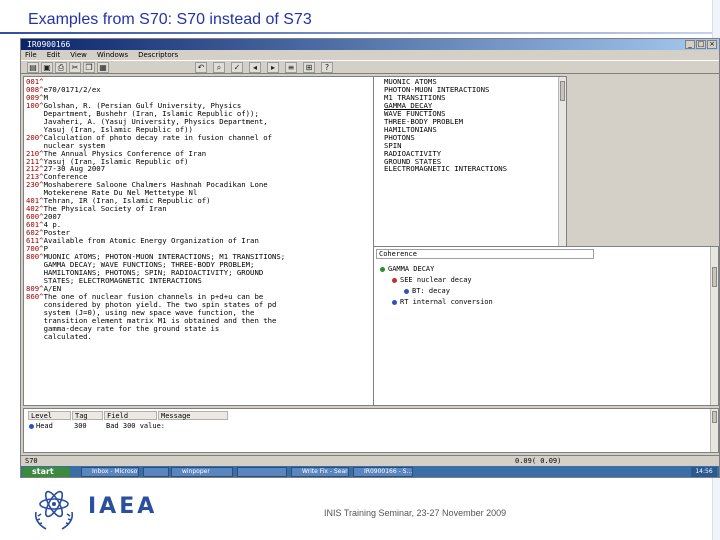 This screenshot has width=720, height=540. Describe the element at coordinates (445, 169) in the screenshot. I see `descriptor-item: ELECTROMAGNETIC INTERACTIONS` at that location.